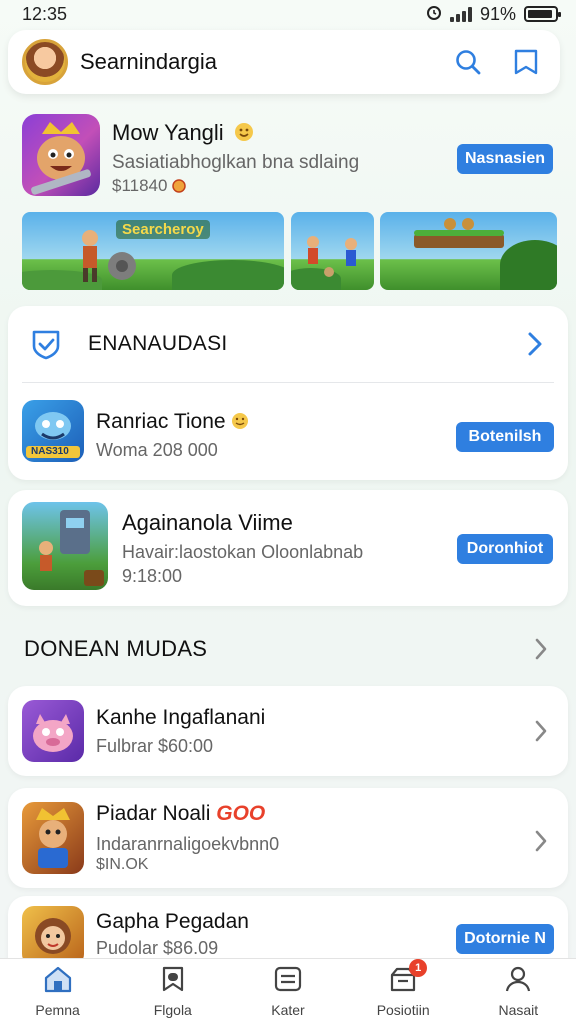 This screenshot has height=1024, width=576. I want to click on install-button: Botenilsh, so click(505, 437).